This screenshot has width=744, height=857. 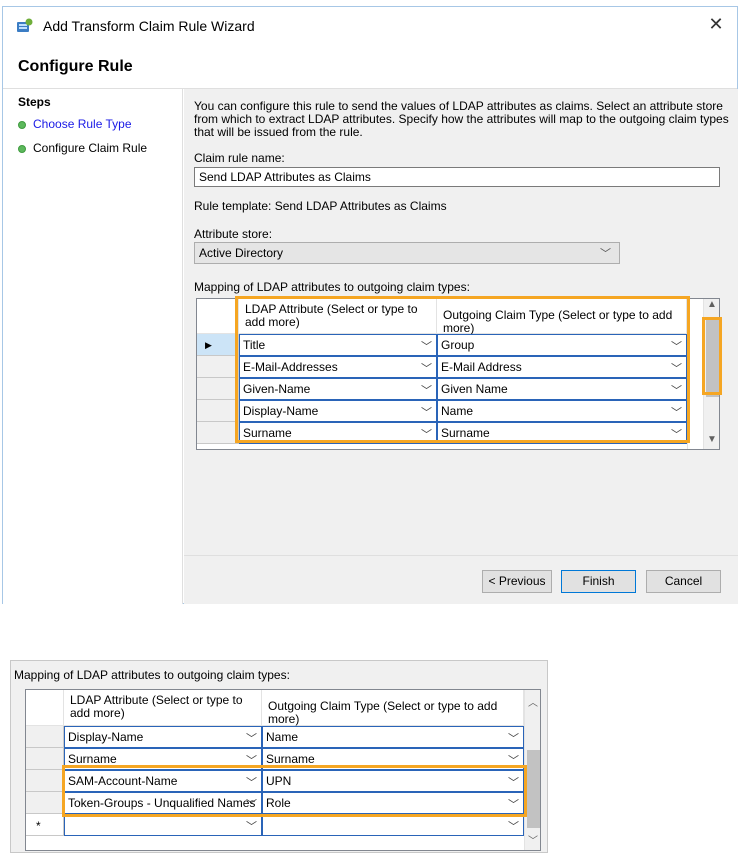 What do you see at coordinates (218, 345) in the screenshot?
I see `row-header: ▶` at bounding box center [218, 345].